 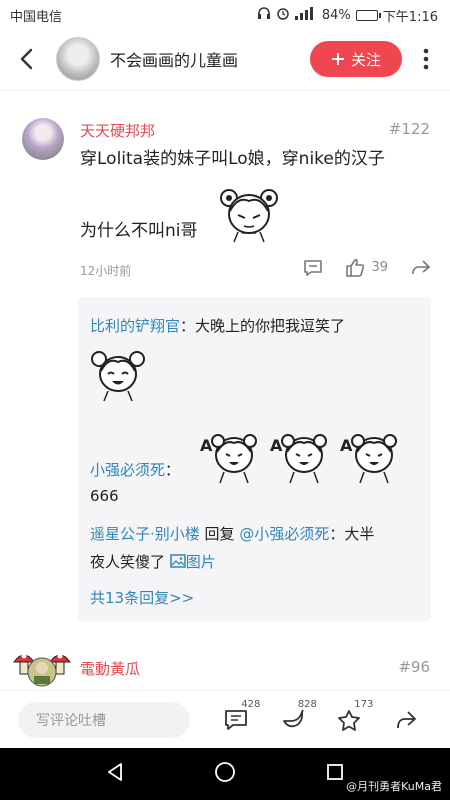 I want to click on square-recents-icon, so click(x=335, y=772).